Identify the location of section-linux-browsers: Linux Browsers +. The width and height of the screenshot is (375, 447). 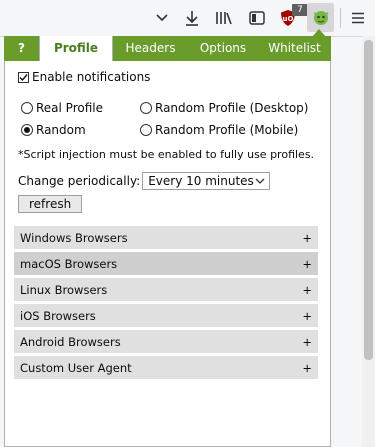
(166, 289).